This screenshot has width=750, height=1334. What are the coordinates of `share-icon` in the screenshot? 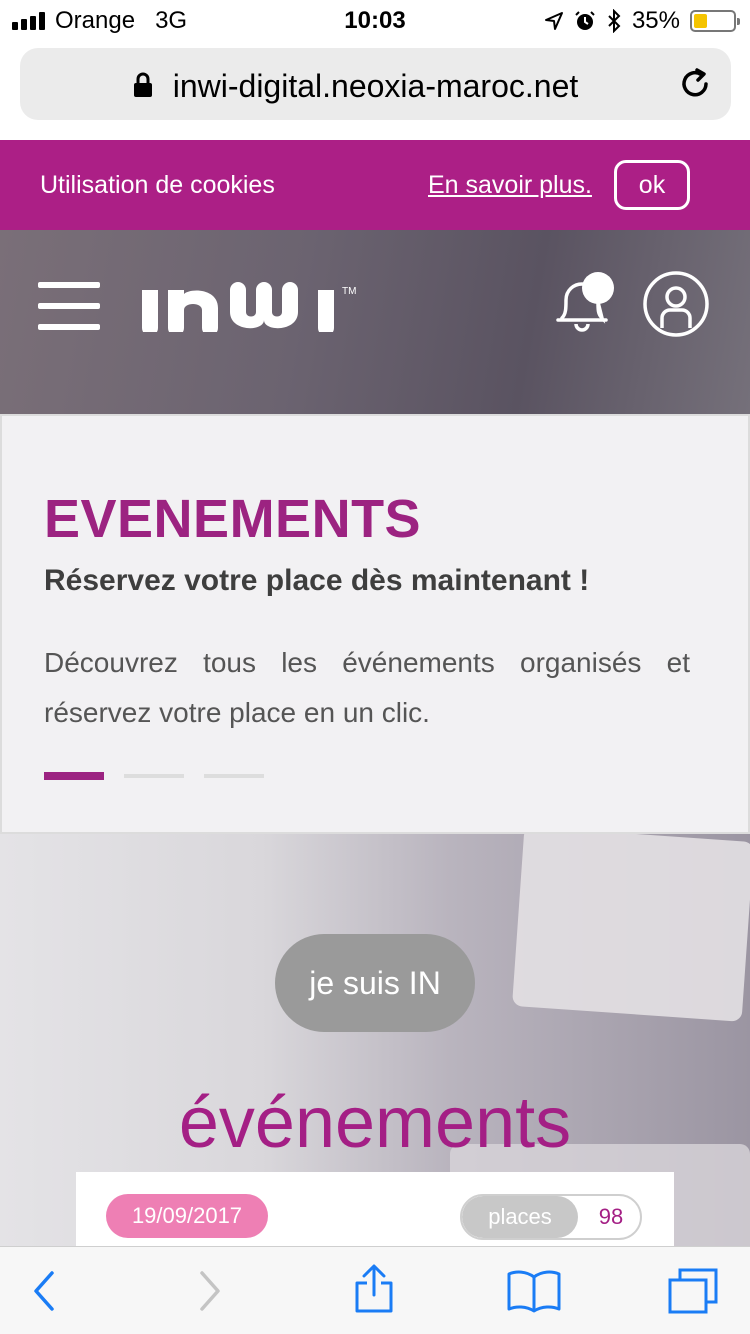 It's located at (374, 1289).